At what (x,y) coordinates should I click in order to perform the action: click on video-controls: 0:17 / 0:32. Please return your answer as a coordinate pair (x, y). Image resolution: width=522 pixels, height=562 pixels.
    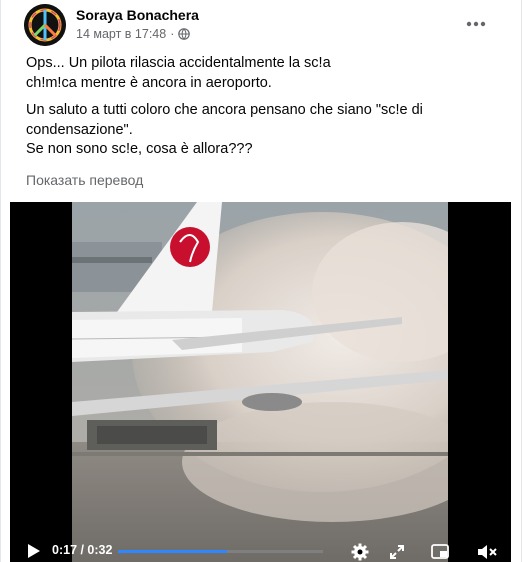
    Looking at the image, I should click on (260, 551).